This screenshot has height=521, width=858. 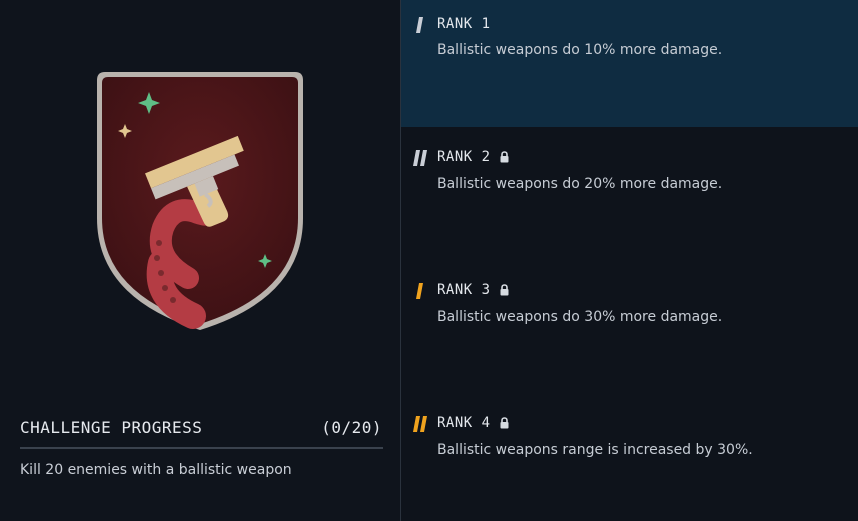 I want to click on tier-2-icon, so click(x=420, y=158).